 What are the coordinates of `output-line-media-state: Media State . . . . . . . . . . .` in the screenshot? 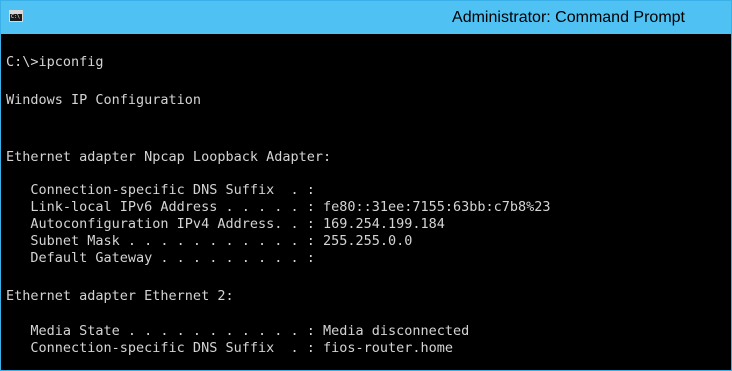 It's located at (238, 331).